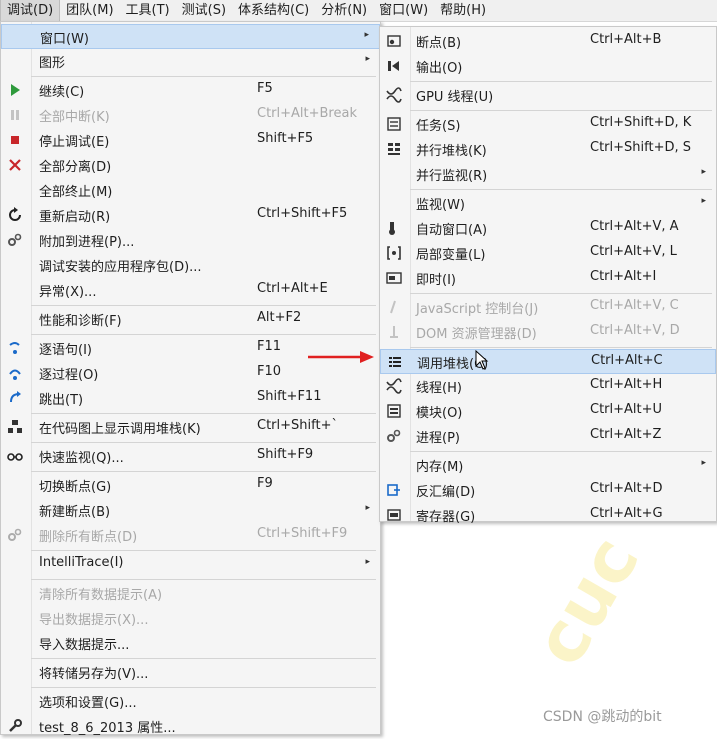 The height and width of the screenshot is (739, 717). I want to click on menubar-item-0: 调试(D), so click(30, 10).